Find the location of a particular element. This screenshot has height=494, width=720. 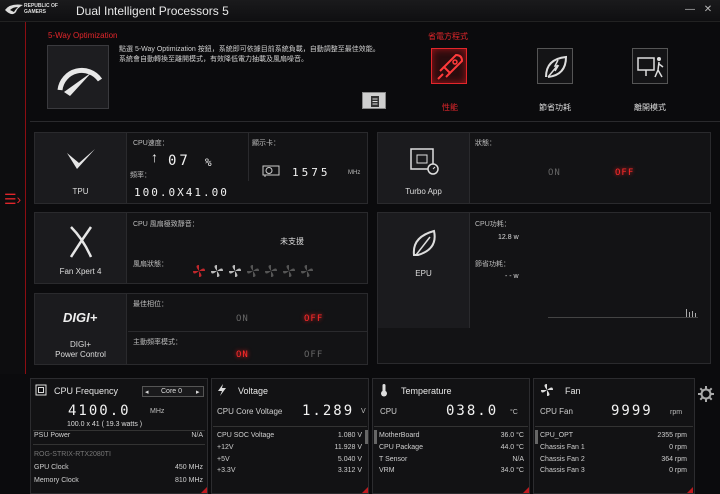

fan-6-icon is located at coordinates (289, 271).